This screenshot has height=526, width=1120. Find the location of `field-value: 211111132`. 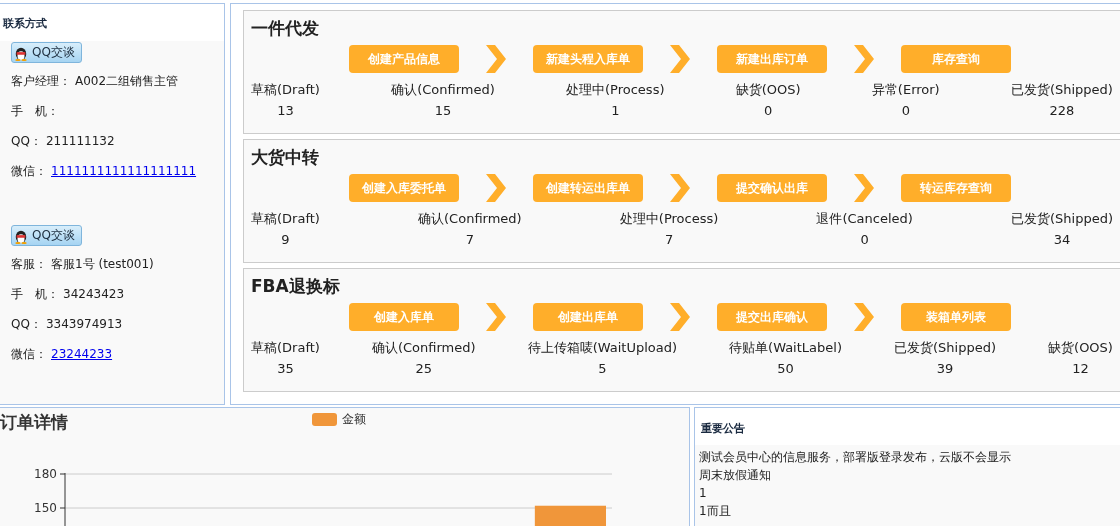

field-value: 211111132 is located at coordinates (80, 141).